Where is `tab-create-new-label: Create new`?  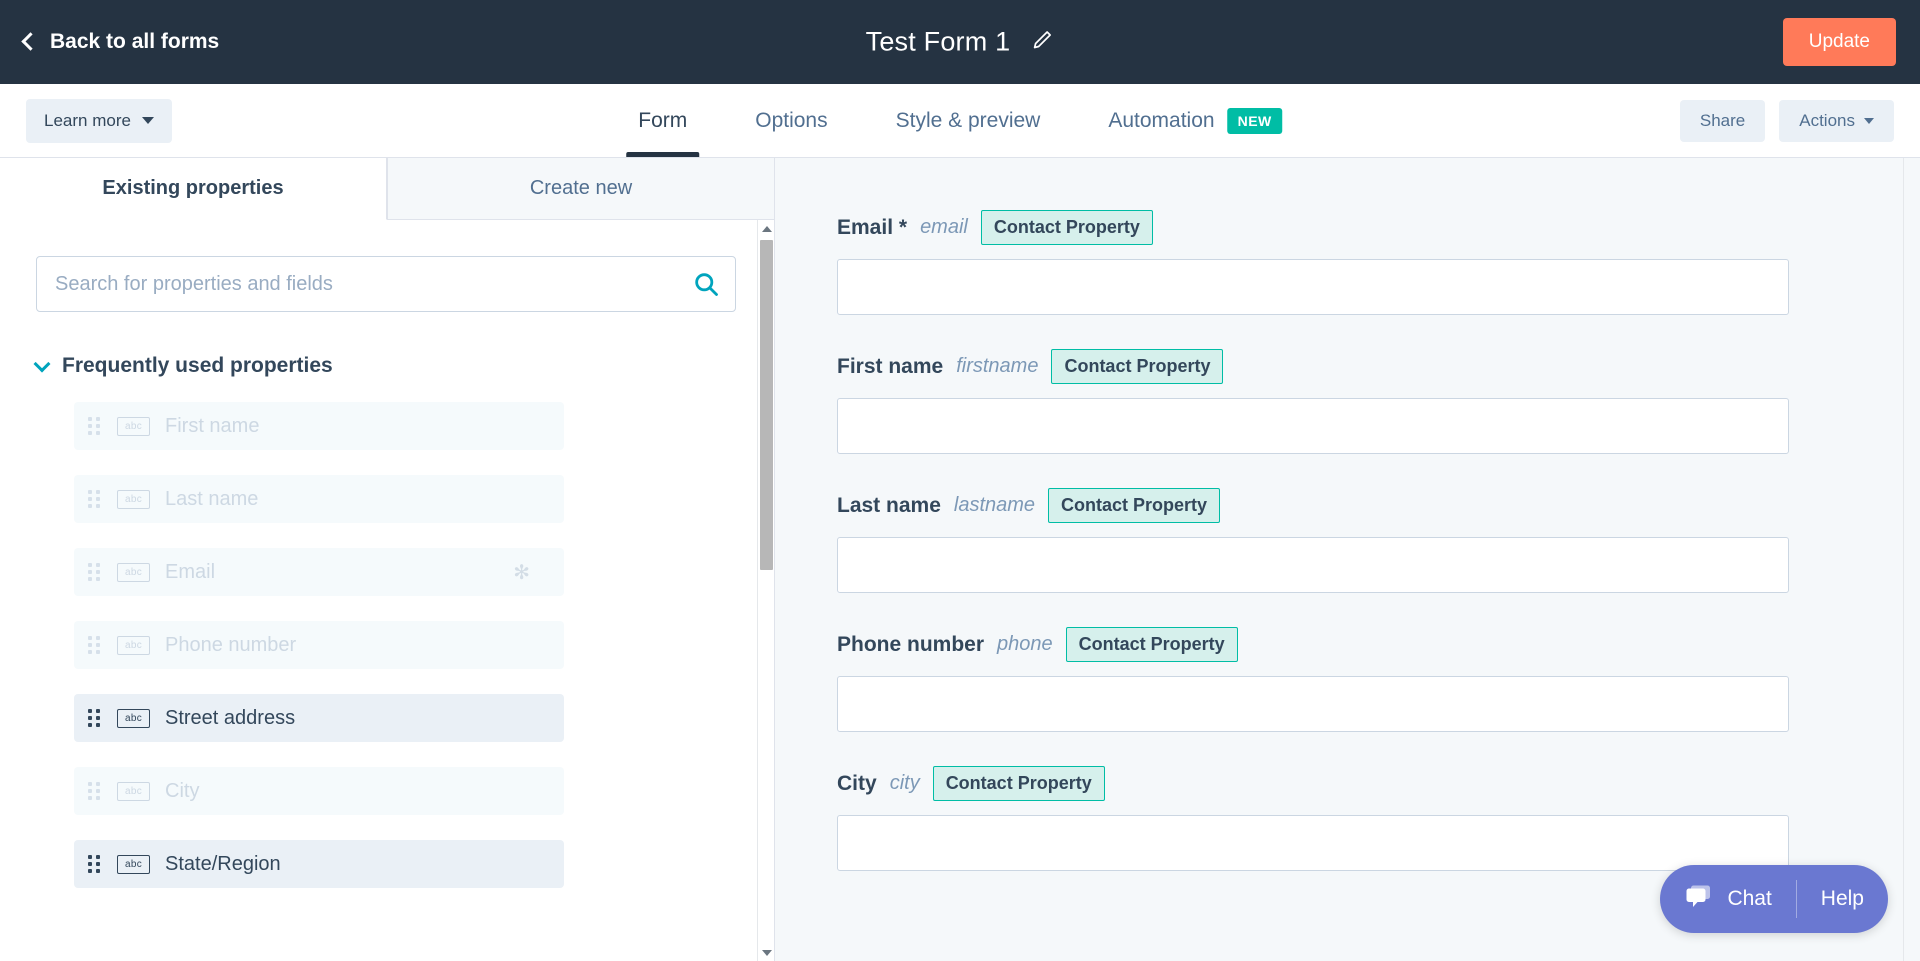 tab-create-new-label: Create new is located at coordinates (581, 188).